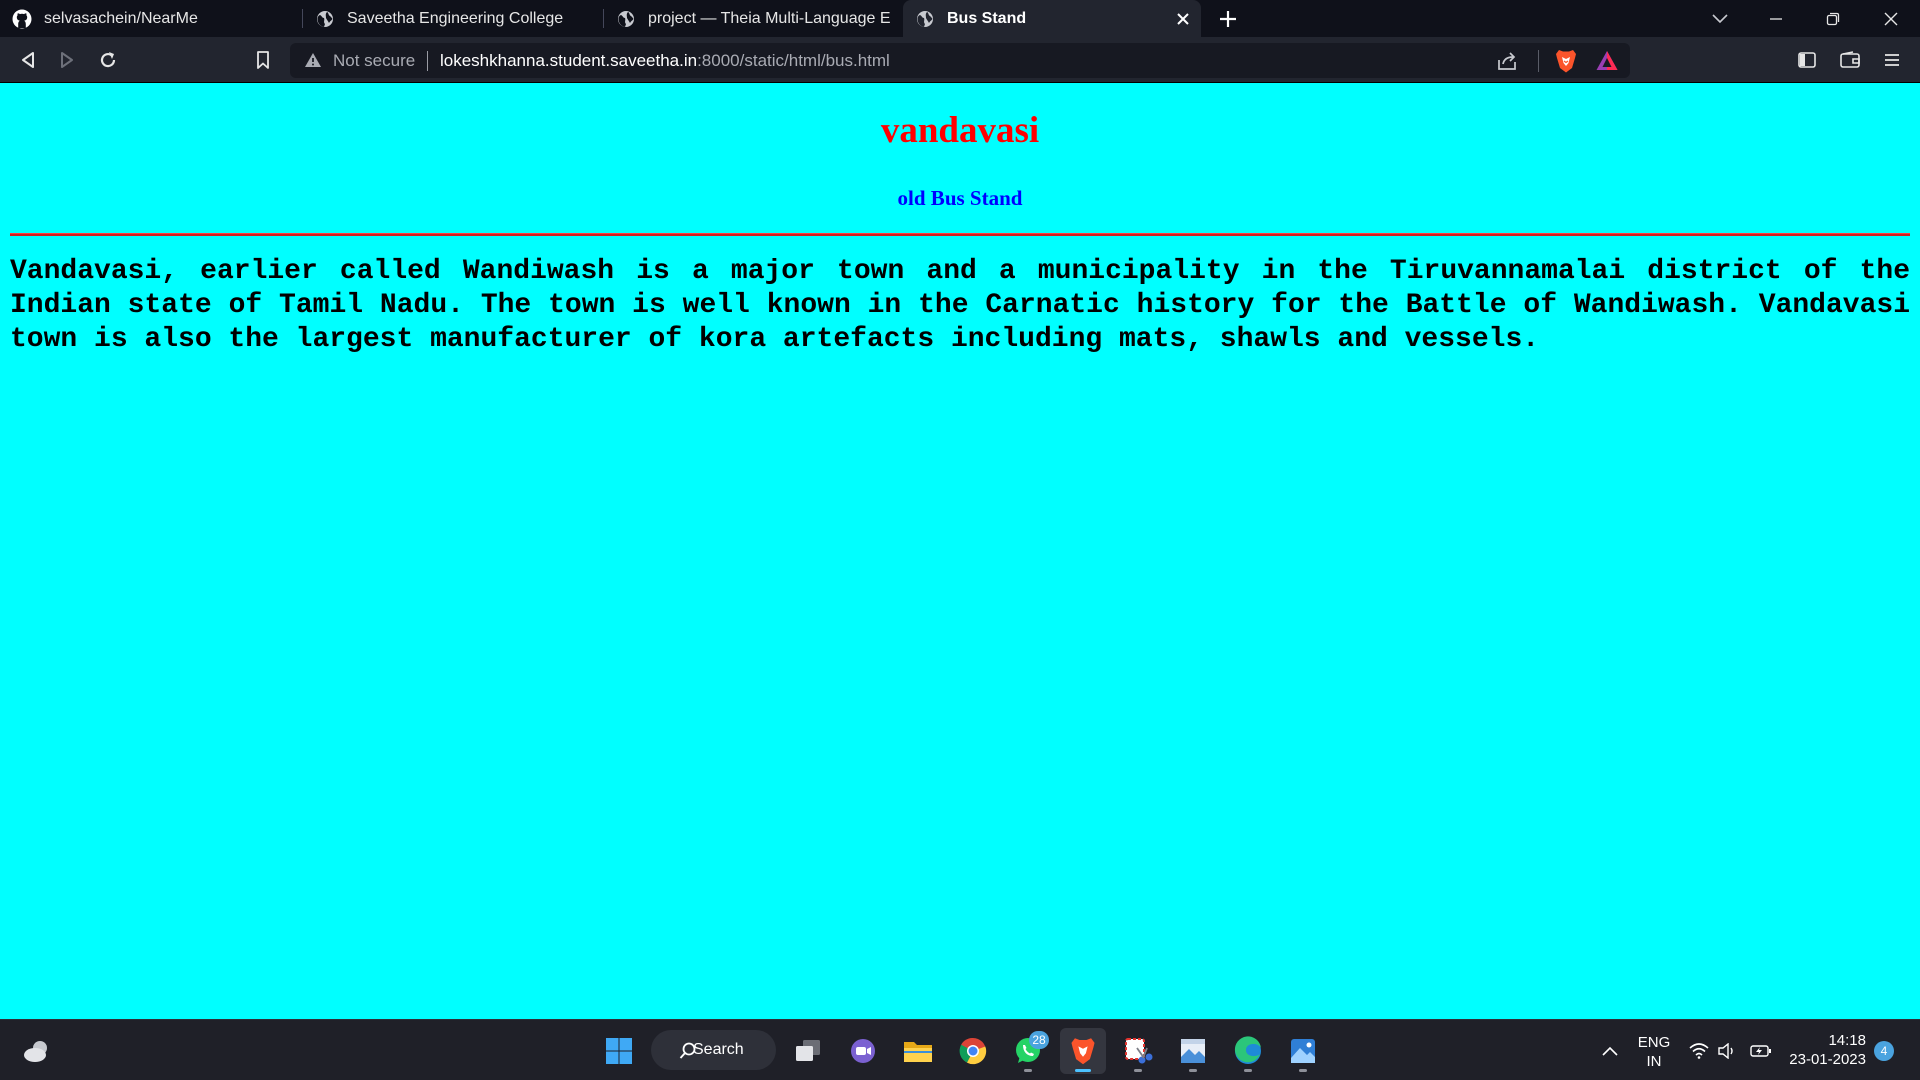 This screenshot has width=1920, height=1080. Describe the element at coordinates (1039, 1040) in the screenshot. I see `whatsapp-badge: 28` at that location.